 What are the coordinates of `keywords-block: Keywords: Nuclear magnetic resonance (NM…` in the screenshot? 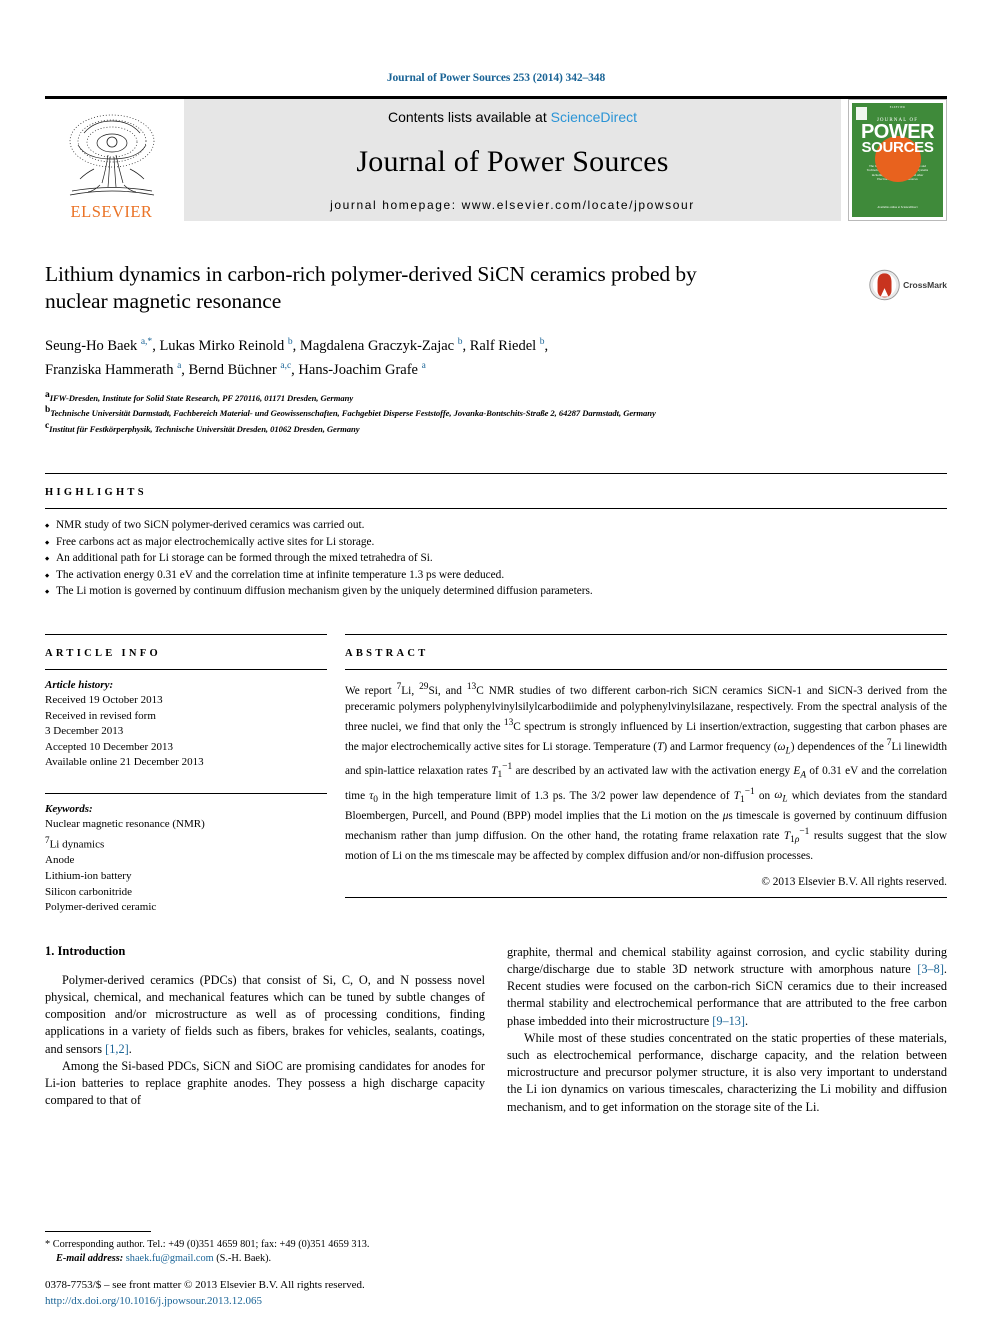 It's located at (186, 855).